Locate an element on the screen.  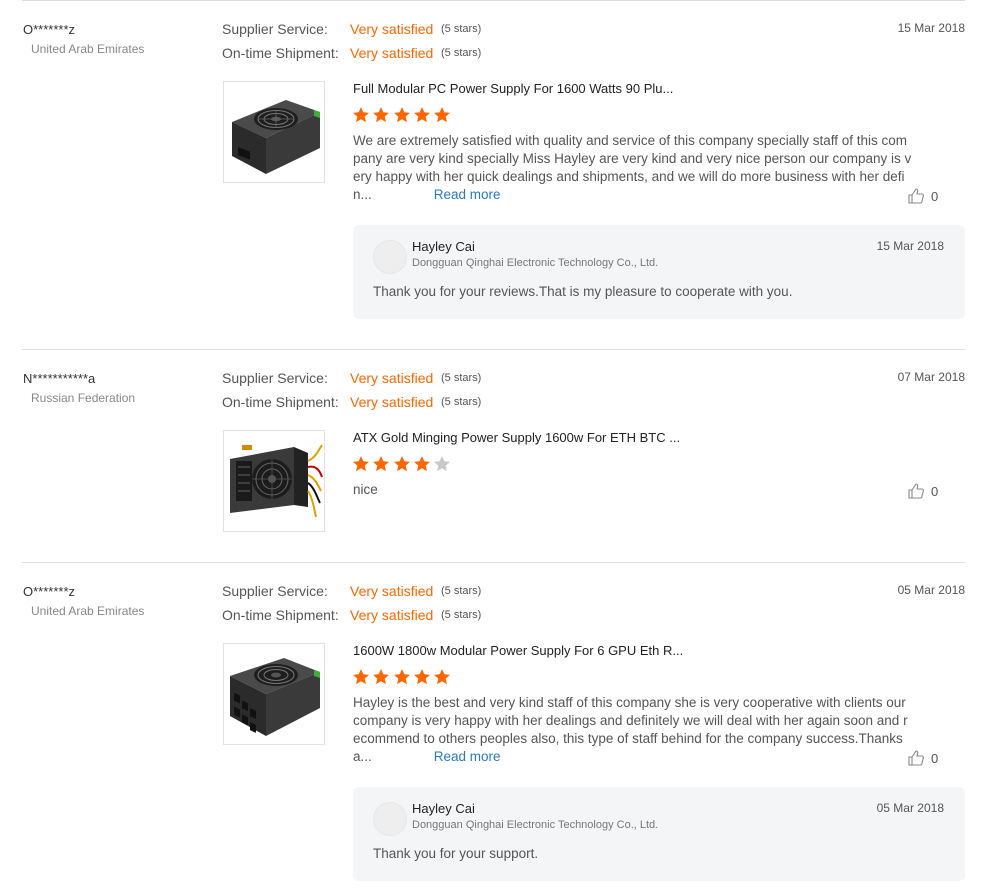
reply-date: 05 Mar 2018 is located at coordinates (910, 808).